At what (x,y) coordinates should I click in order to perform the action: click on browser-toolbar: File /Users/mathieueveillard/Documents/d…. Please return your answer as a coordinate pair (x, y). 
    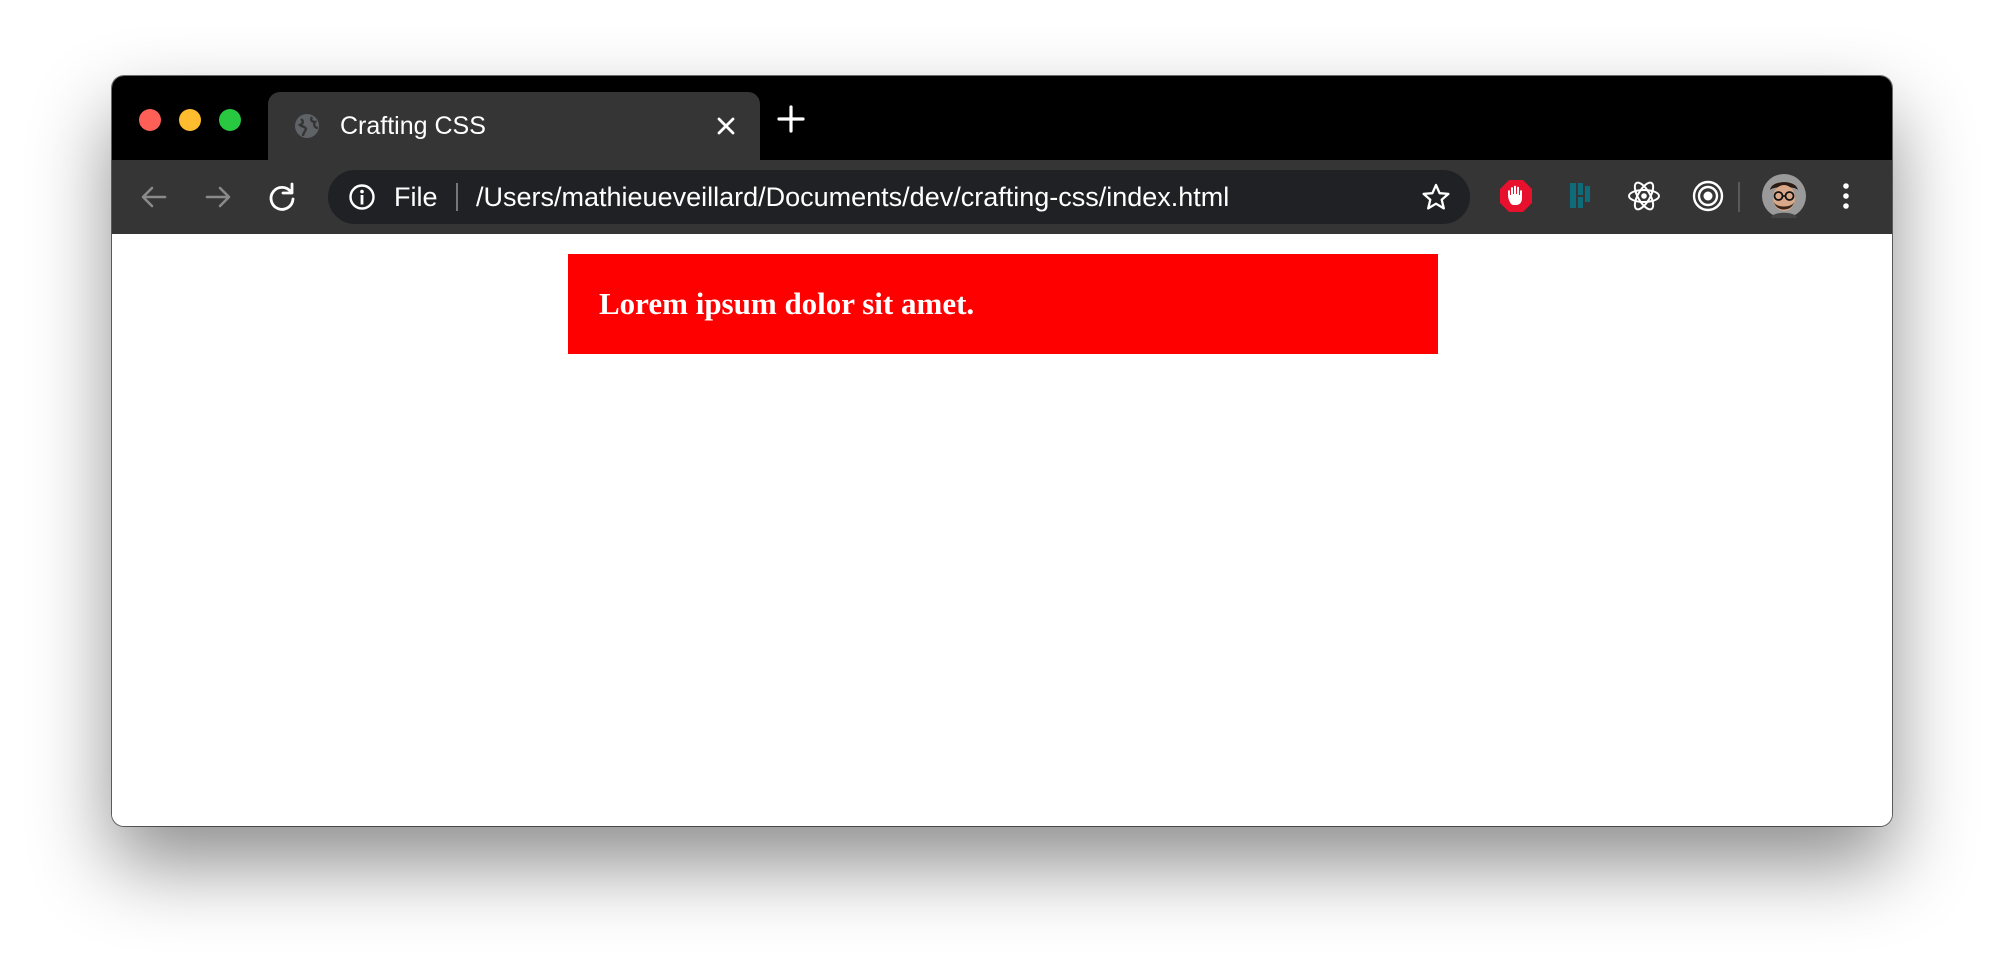
    Looking at the image, I should click on (1002, 197).